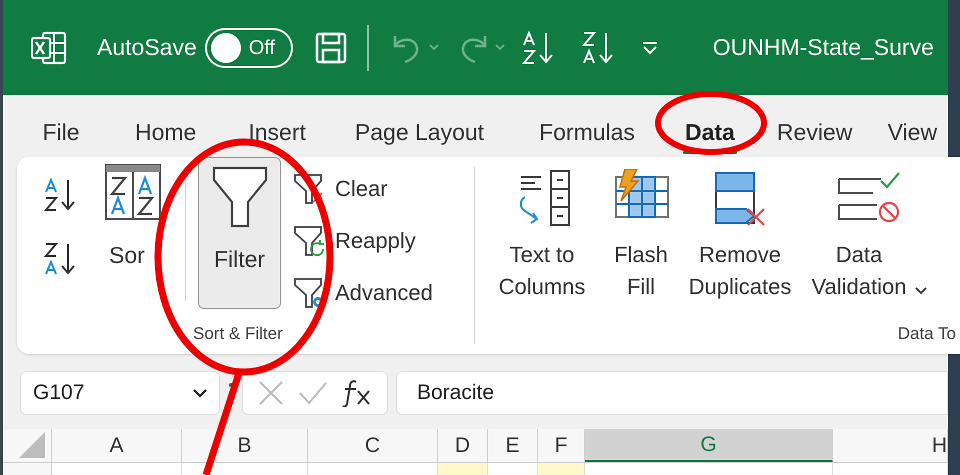 The image size is (960, 475). Describe the element at coordinates (587, 137) in the screenshot. I see `ribbon-tab: Formulas` at that location.